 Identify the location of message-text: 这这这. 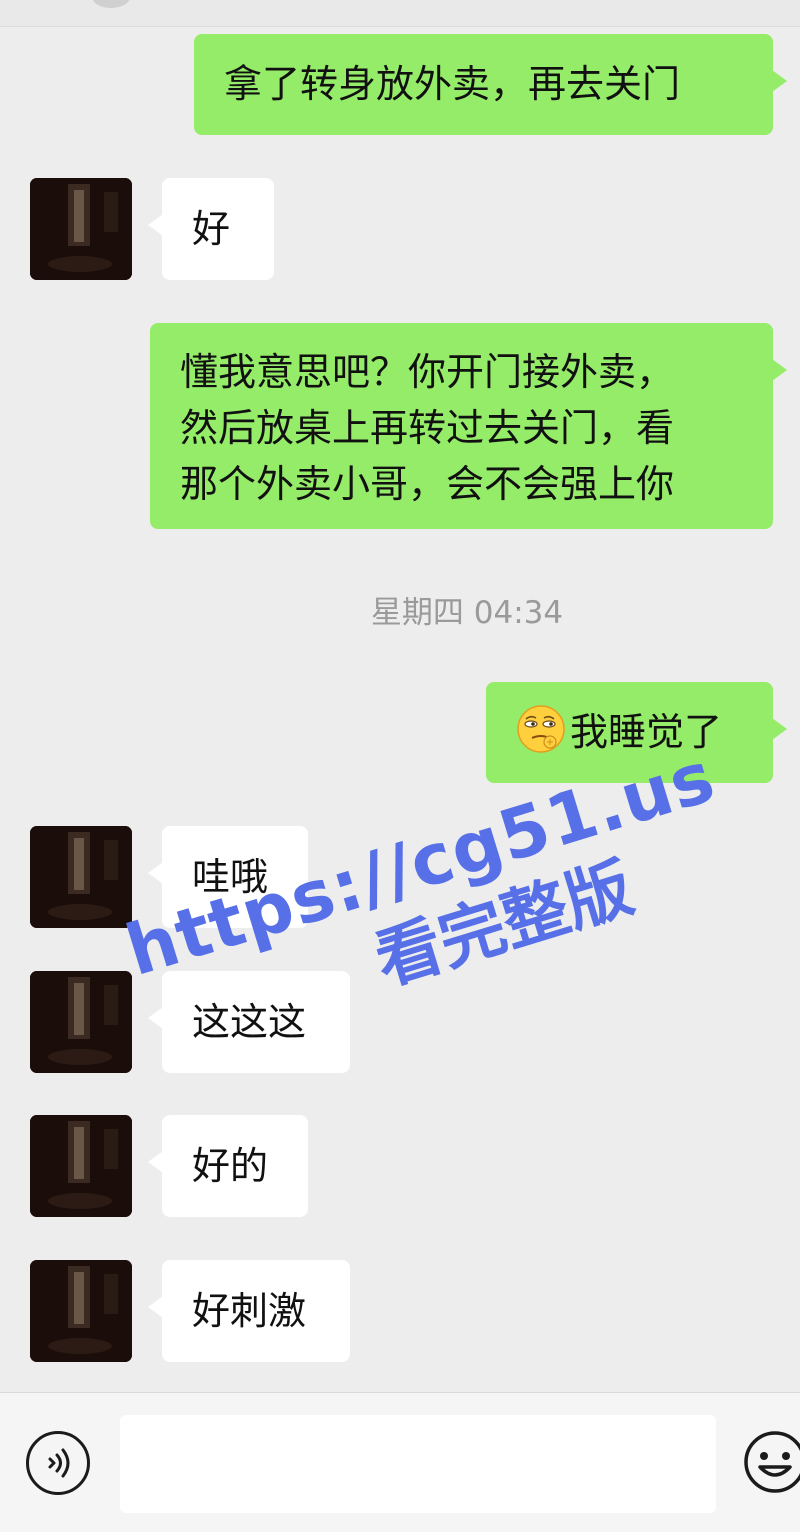
(249, 1022).